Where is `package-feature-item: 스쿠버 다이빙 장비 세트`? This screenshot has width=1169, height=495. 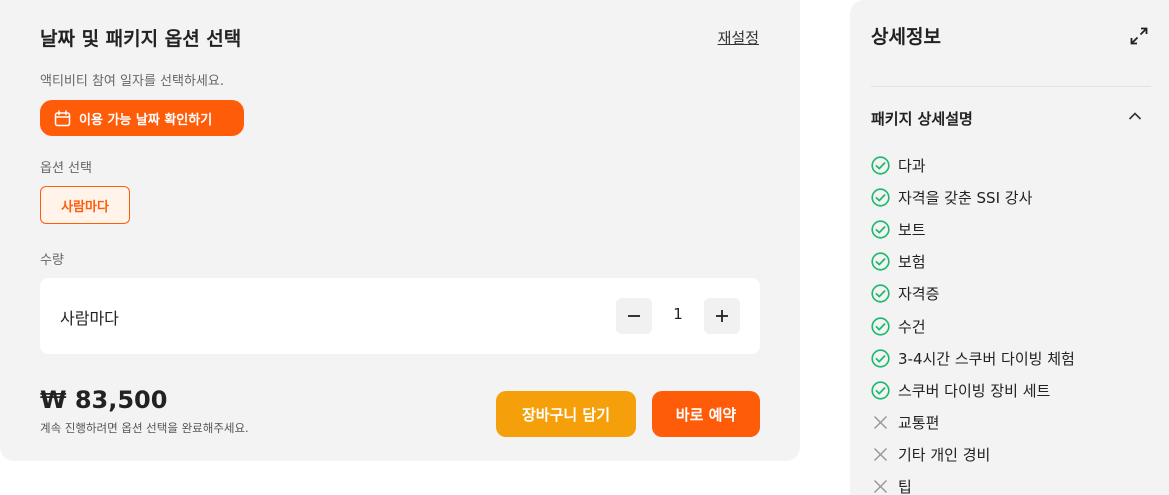
package-feature-item: 스쿠버 다이빙 장비 세트 is located at coordinates (973, 390).